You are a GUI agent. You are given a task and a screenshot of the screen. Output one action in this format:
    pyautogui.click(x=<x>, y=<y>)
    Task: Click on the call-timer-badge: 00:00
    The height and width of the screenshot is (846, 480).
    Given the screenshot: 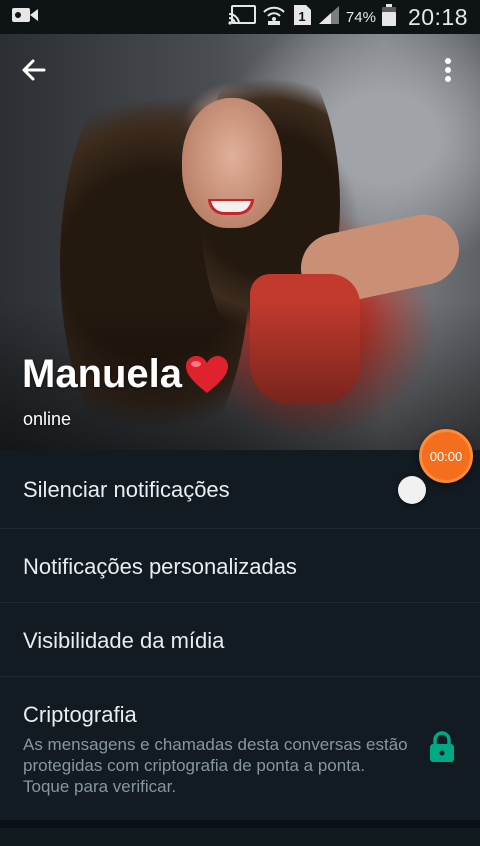 What is the action you would take?
    pyautogui.click(x=446, y=456)
    